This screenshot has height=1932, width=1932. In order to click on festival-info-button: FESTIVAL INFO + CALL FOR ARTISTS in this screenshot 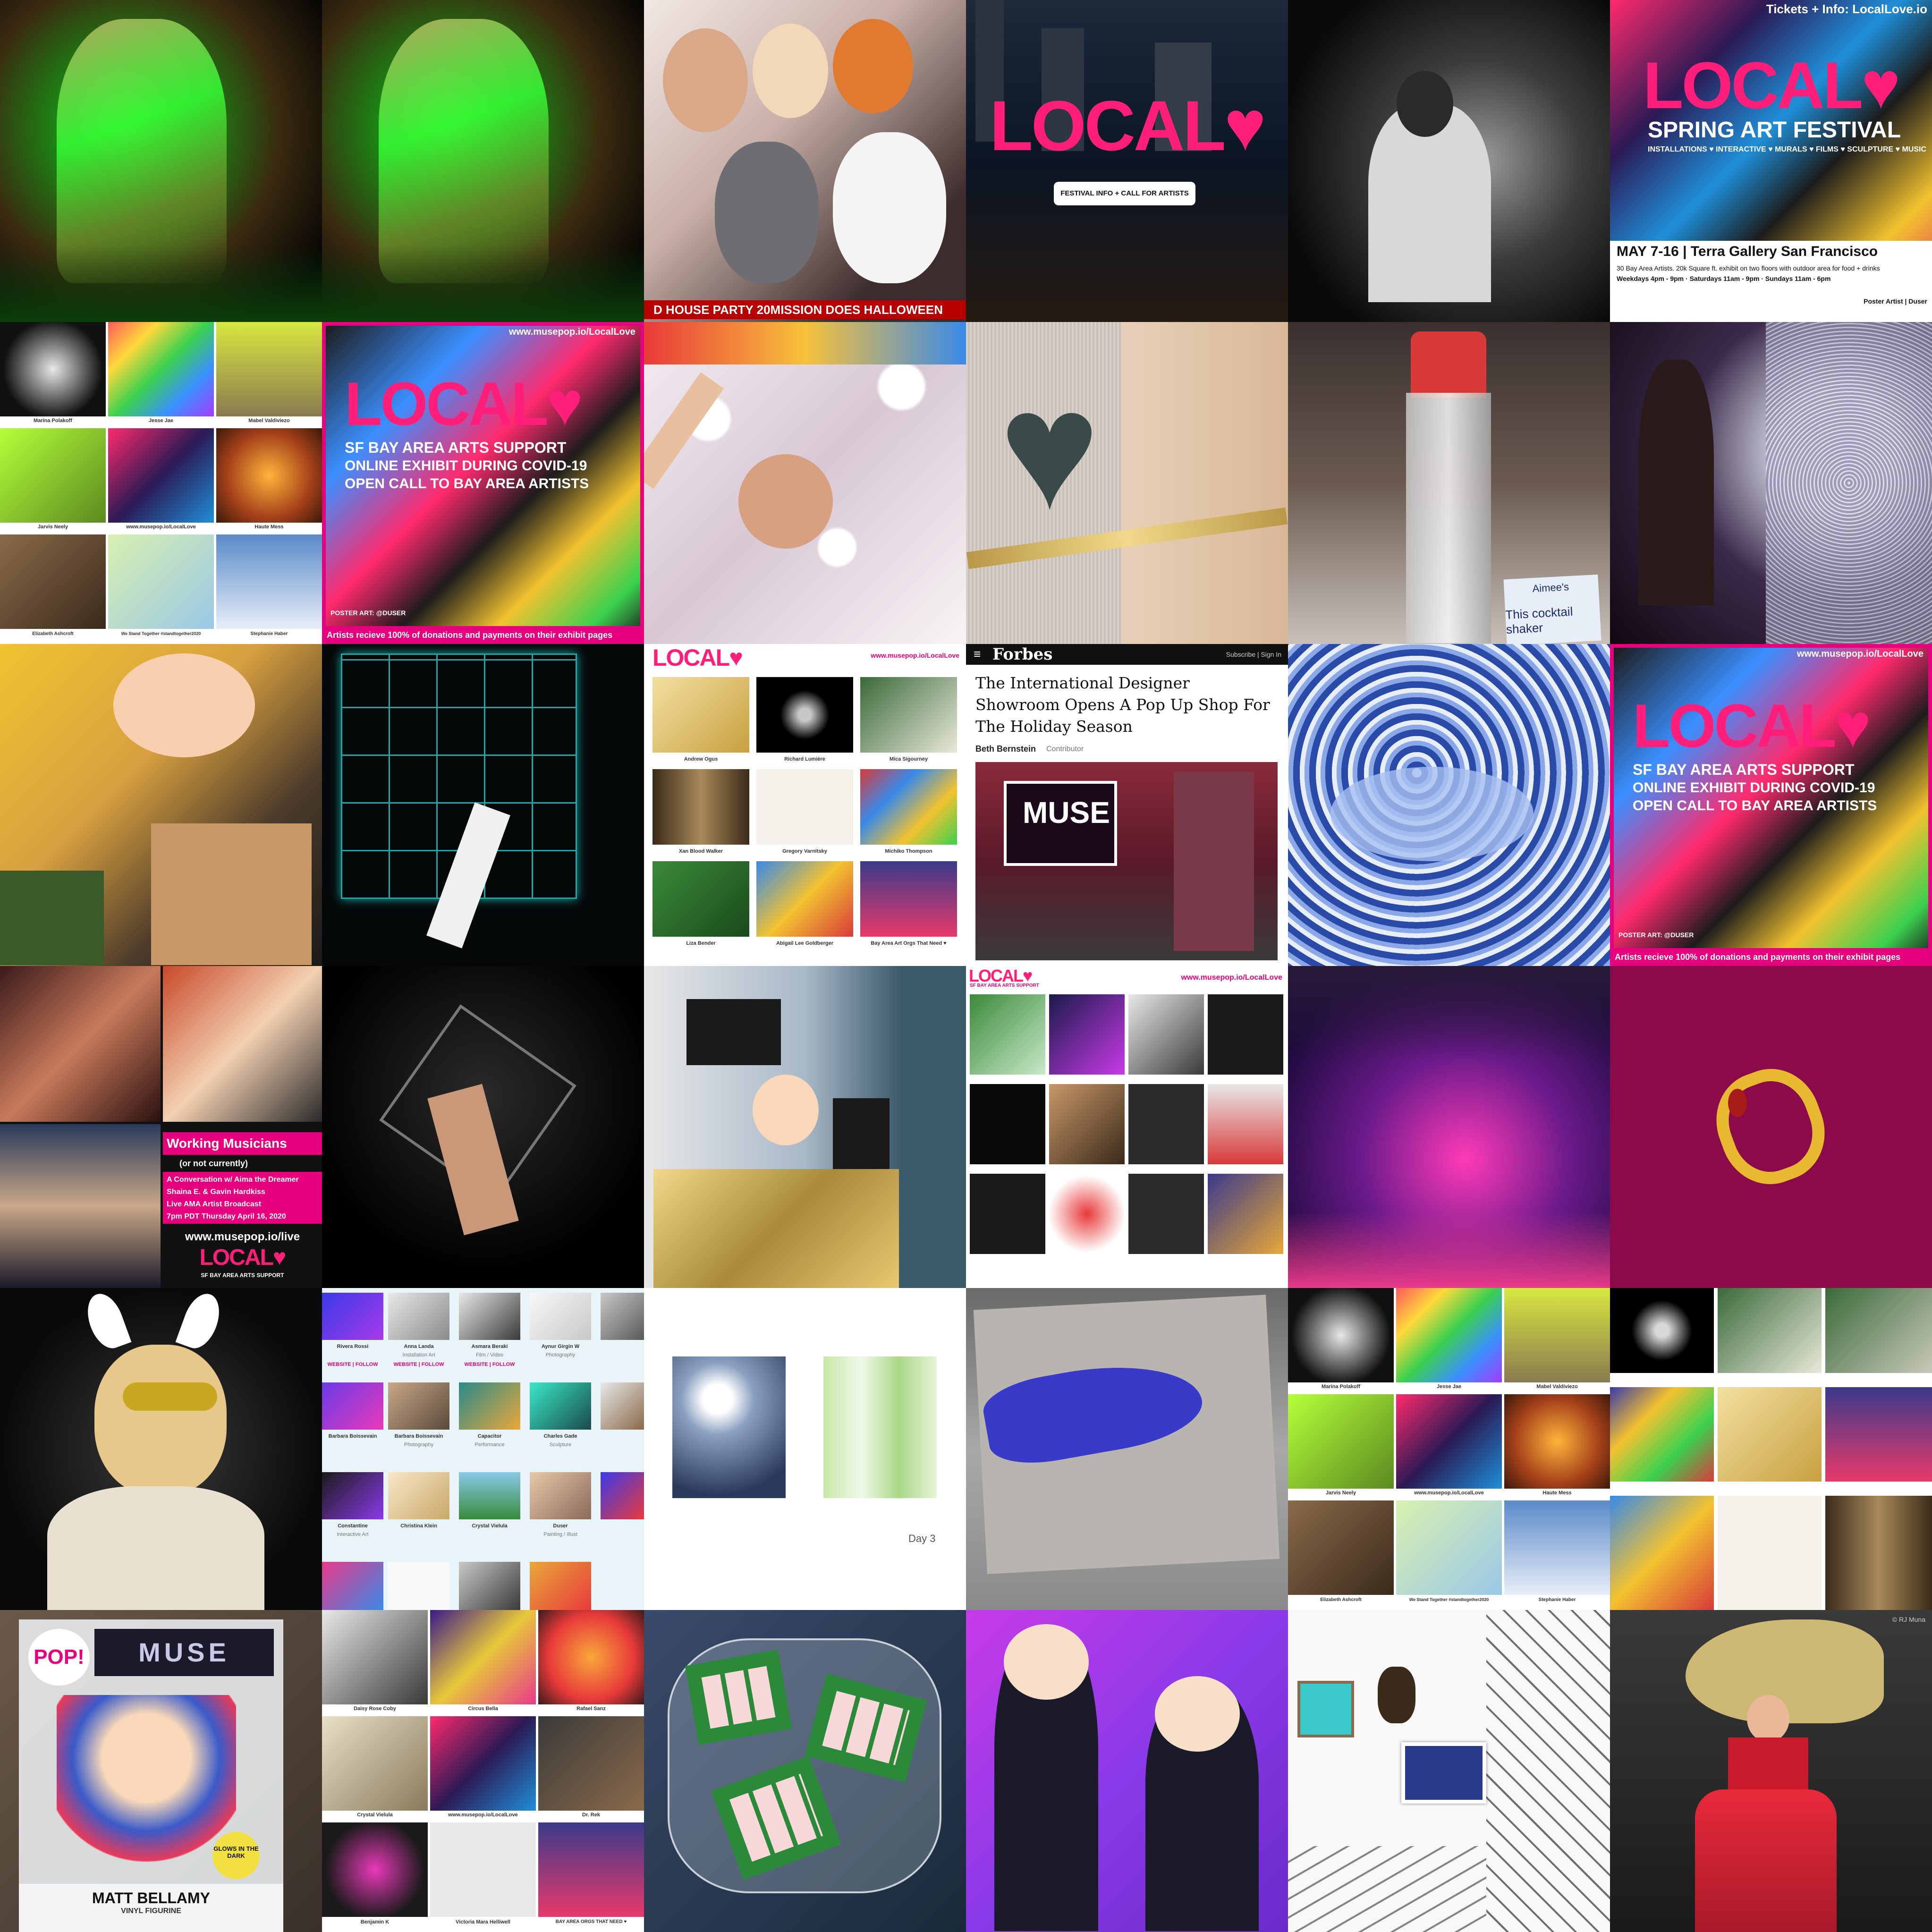, I will do `click(1124, 193)`.